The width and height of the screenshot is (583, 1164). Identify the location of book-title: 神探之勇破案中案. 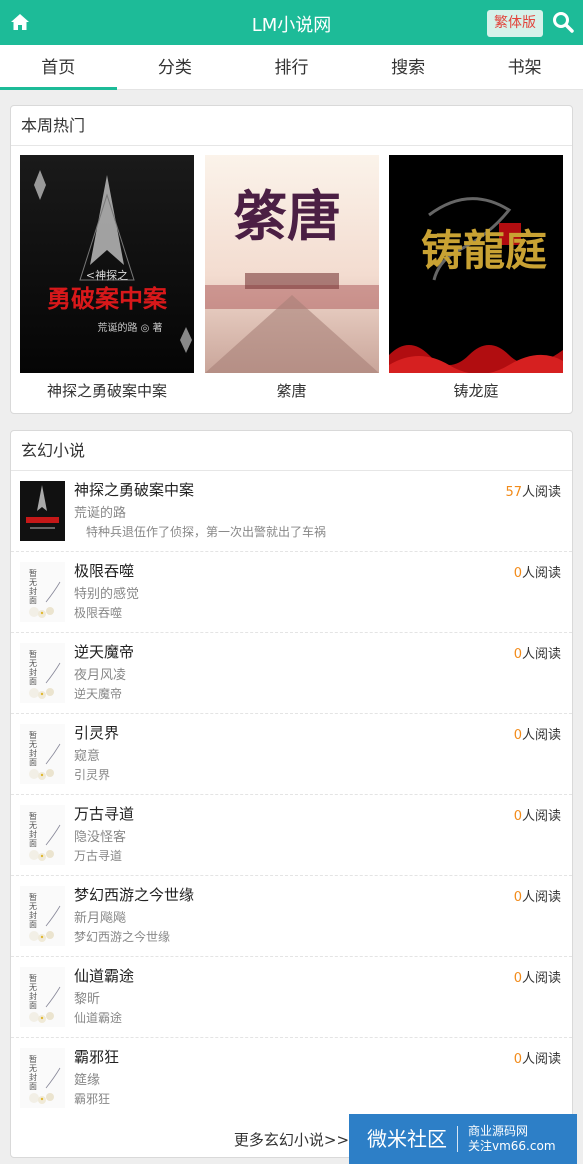
(134, 489).